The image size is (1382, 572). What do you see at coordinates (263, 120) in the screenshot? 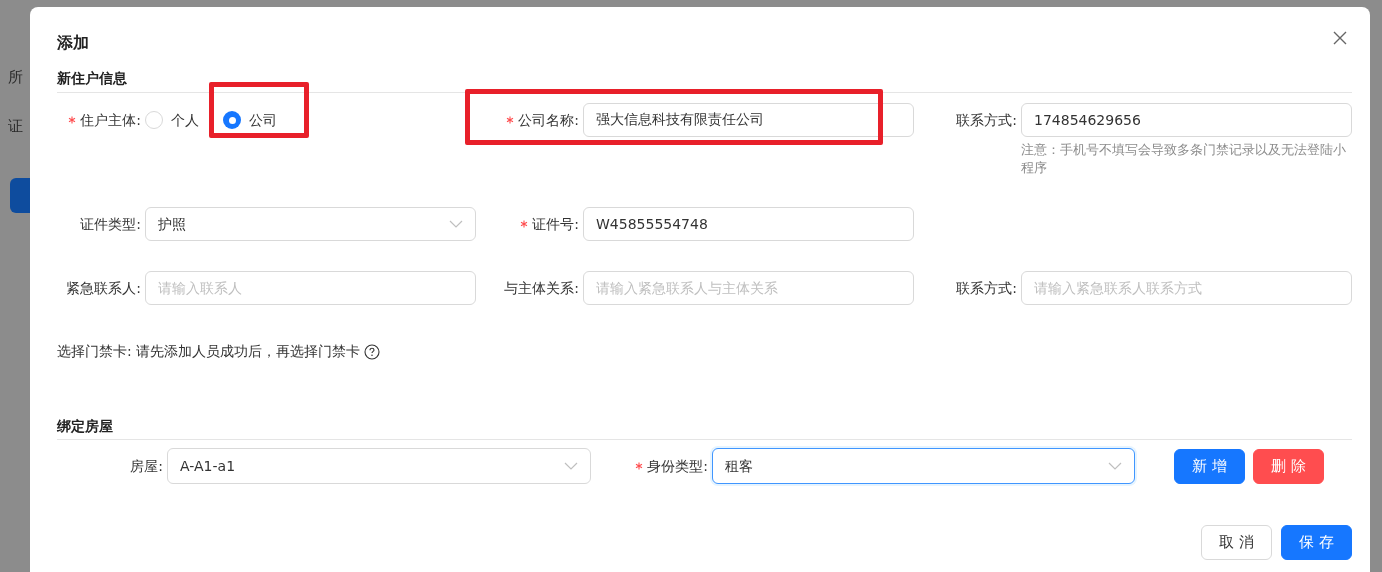
I see `radio-label: 公司` at bounding box center [263, 120].